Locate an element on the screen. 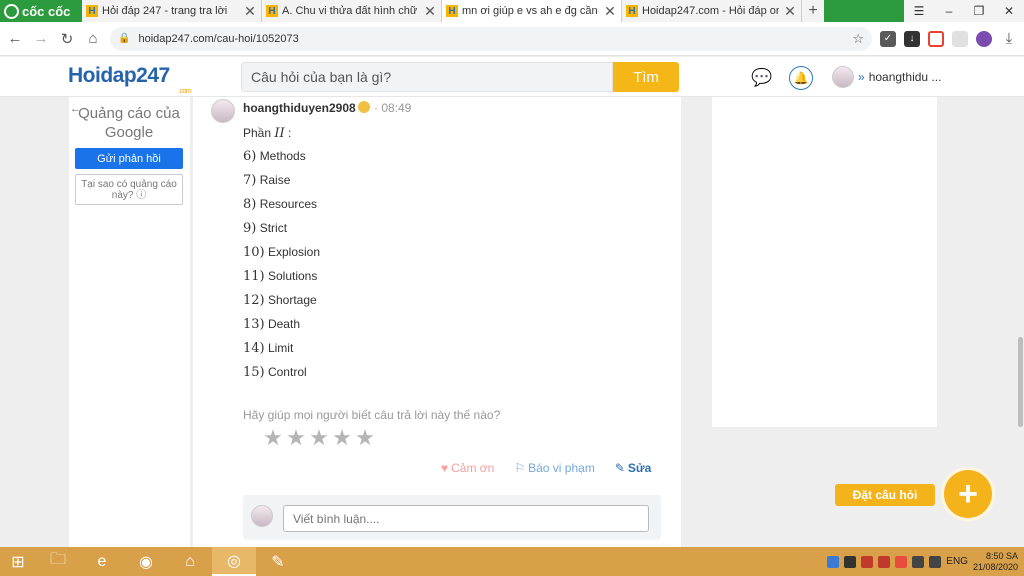 The image size is (1024, 576). answer-line: 6) Methods is located at coordinates (274, 156).